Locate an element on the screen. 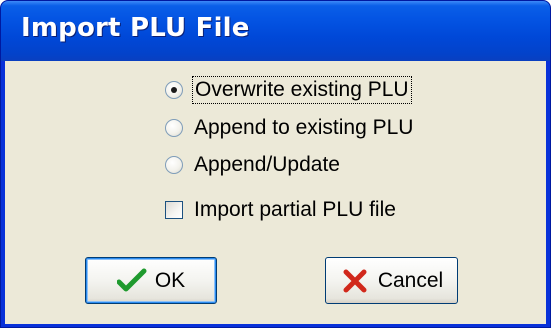 The image size is (551, 328). radio-overwrite-existing: Overwrite existing PLU is located at coordinates (288, 90).